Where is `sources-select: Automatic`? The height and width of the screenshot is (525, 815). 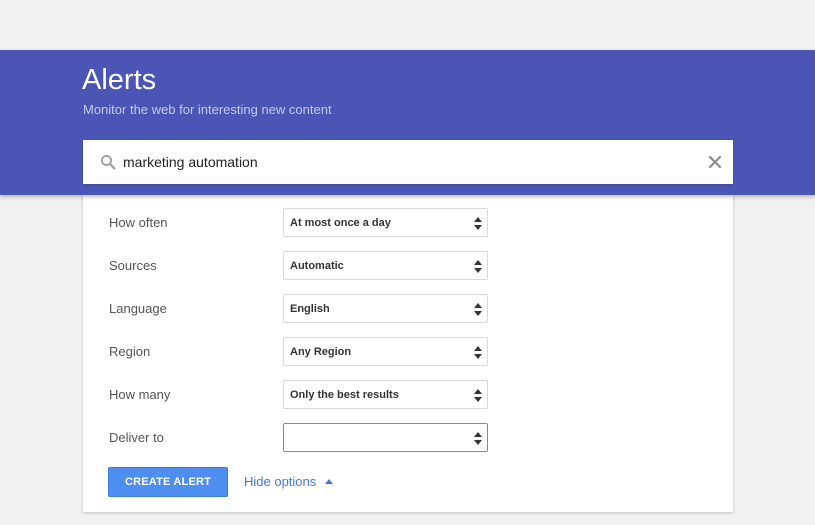 sources-select: Automatic is located at coordinates (385, 265).